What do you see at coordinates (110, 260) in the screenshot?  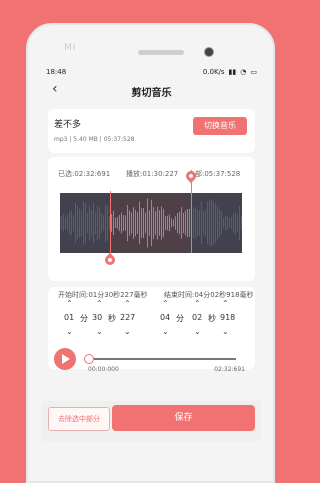 I see `start-handle-icon` at bounding box center [110, 260].